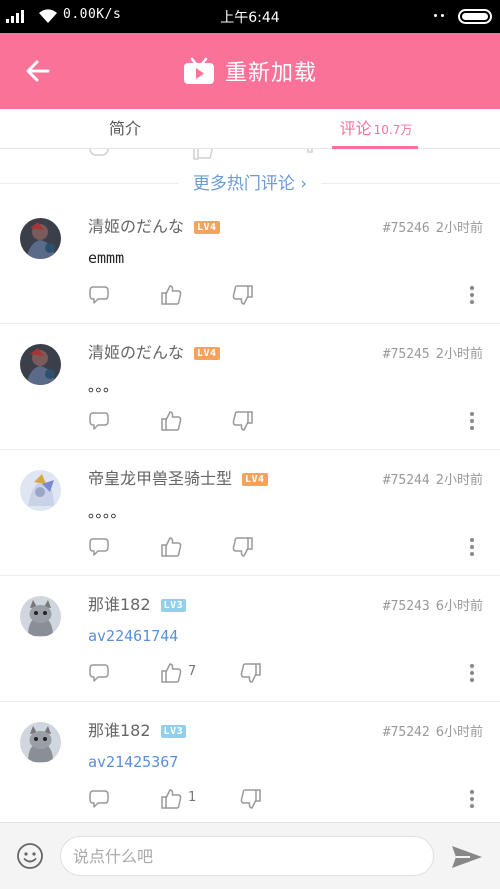 The height and width of the screenshot is (889, 500). Describe the element at coordinates (160, 478) in the screenshot. I see `username-text: 帝皇龙甲兽圣骑士型` at that location.